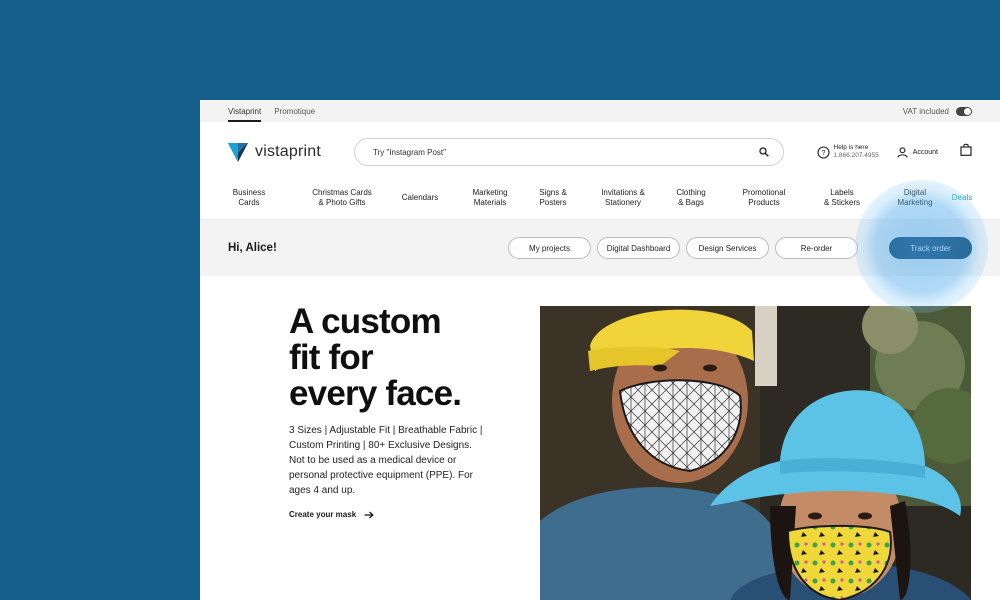 Image resolution: width=1000 pixels, height=600 pixels. Describe the element at coordinates (323, 514) in the screenshot. I see `cta-label: Create your mask` at that location.